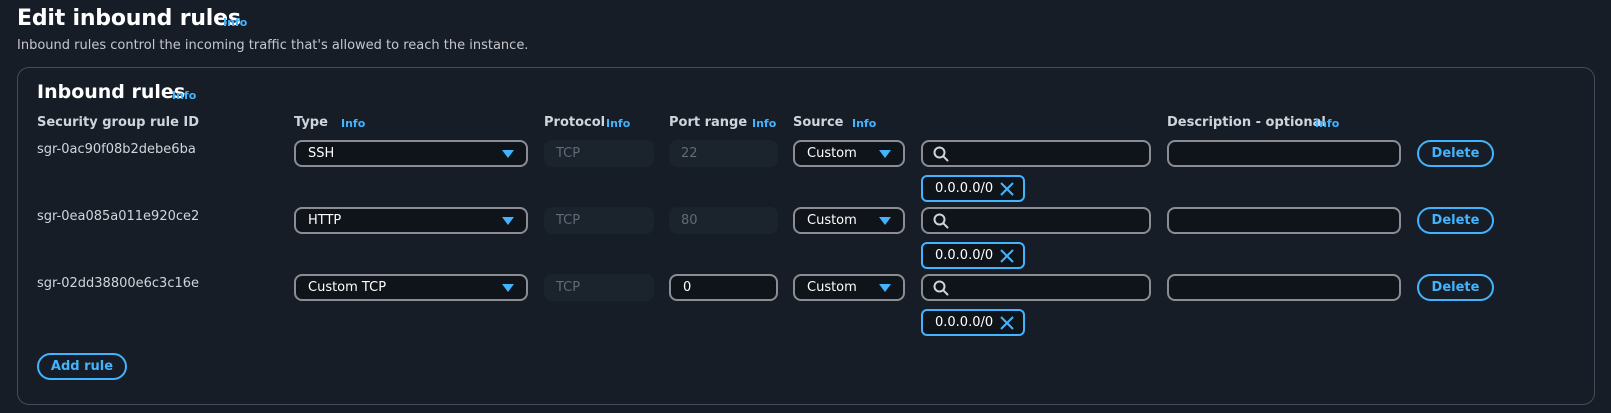 Image resolution: width=1611 pixels, height=413 pixels. What do you see at coordinates (723, 153) in the screenshot?
I see `port-range-field: 22` at bounding box center [723, 153].